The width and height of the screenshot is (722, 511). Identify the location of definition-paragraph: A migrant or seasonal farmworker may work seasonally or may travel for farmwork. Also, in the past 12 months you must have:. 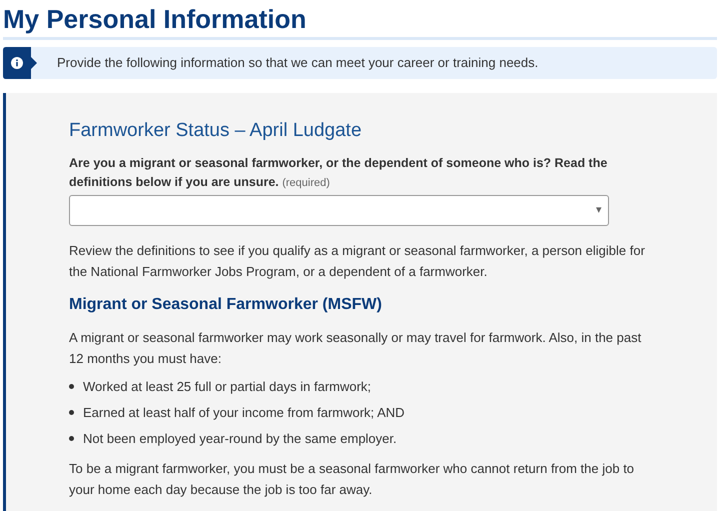
(355, 348).